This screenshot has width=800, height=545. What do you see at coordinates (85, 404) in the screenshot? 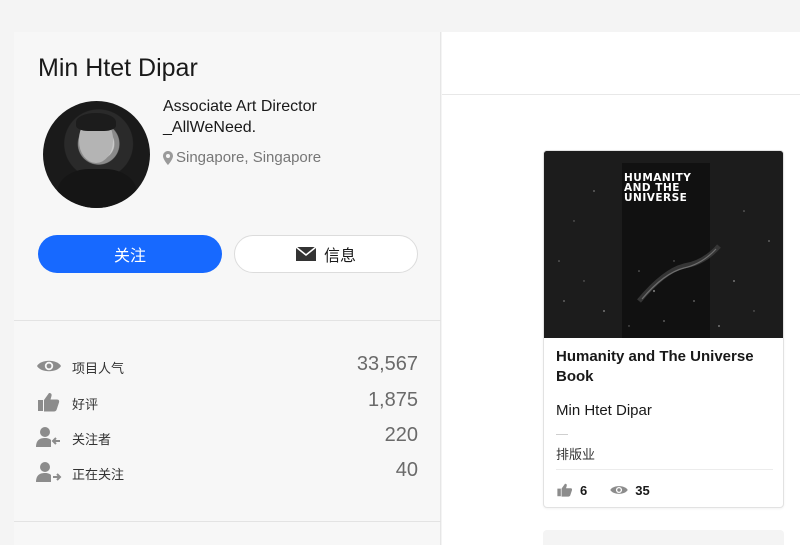
I see `stat-label: 好评` at bounding box center [85, 404].